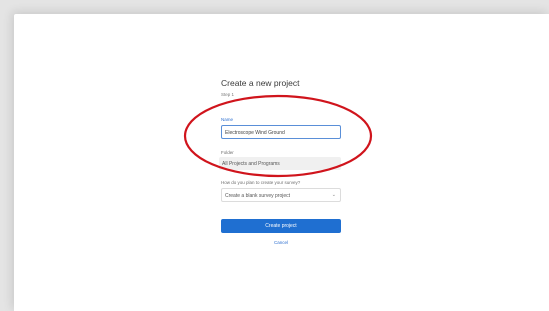 The image size is (549, 311). Describe the element at coordinates (281, 226) in the screenshot. I see `create-project-button: Create project` at that location.